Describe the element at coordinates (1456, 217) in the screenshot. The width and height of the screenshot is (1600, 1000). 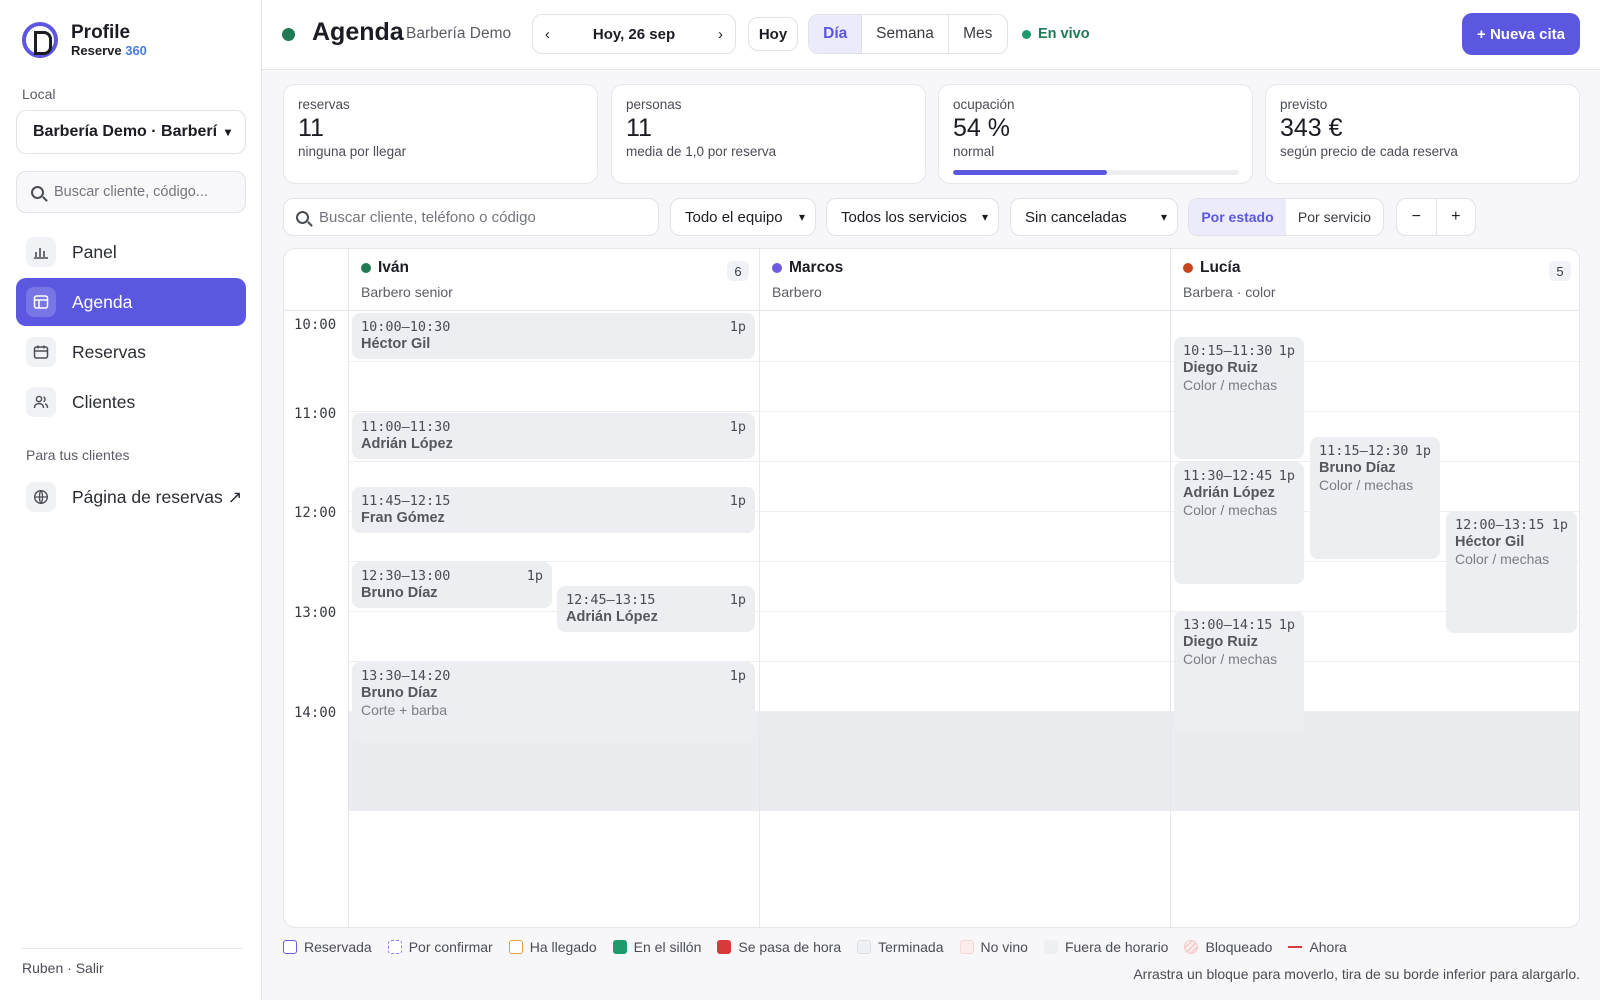
I see `zoom-in-button: +` at that location.